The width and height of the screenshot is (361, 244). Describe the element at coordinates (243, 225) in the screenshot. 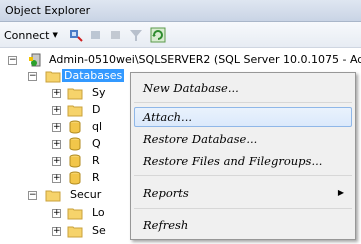

I see `menu-item-refresh: Refresh` at that location.